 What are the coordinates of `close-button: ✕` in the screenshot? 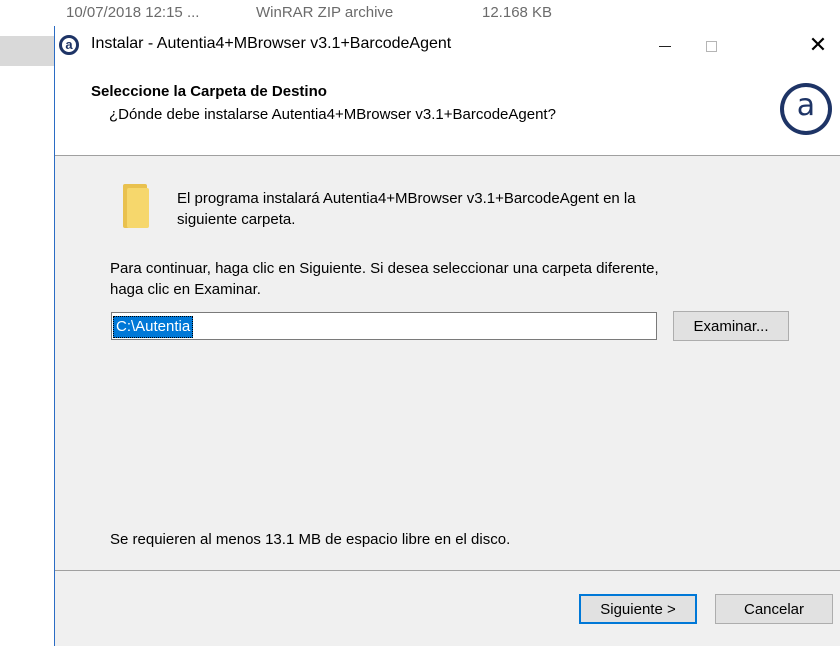 It's located at (817, 46).